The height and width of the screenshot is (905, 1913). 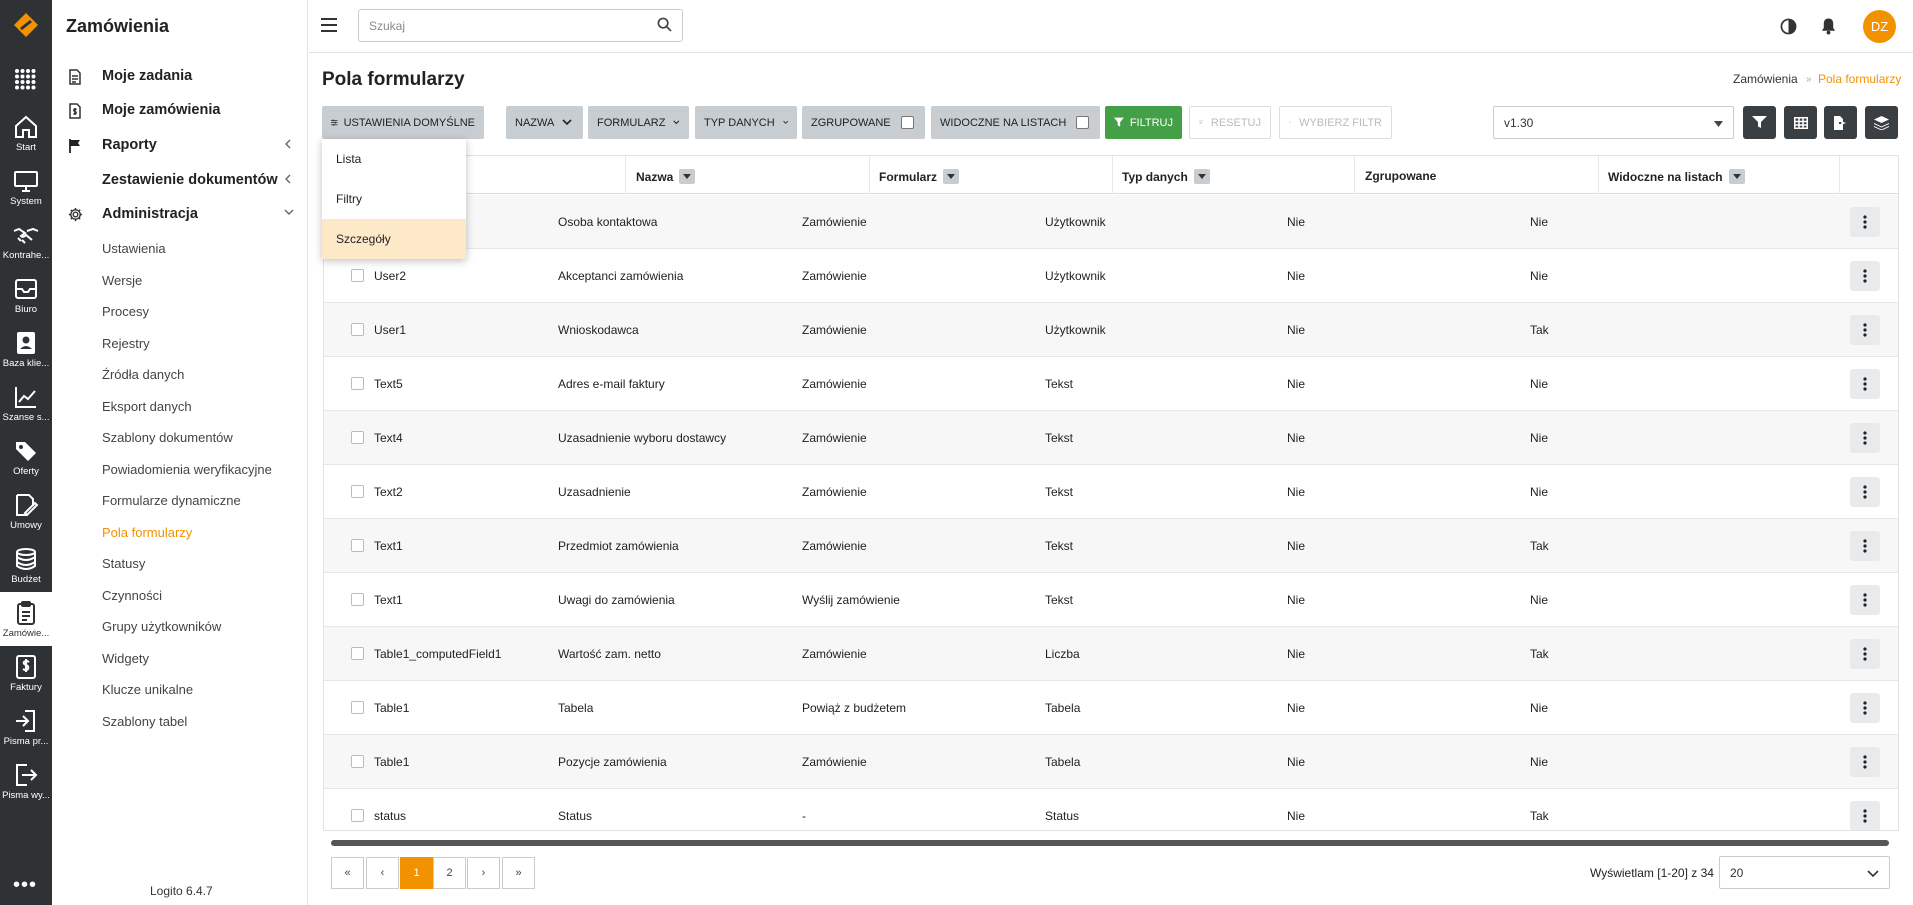 What do you see at coordinates (171, 501) in the screenshot?
I see `sidebar-sub-formularze-dynamiczne: Formularze dynamiczne` at bounding box center [171, 501].